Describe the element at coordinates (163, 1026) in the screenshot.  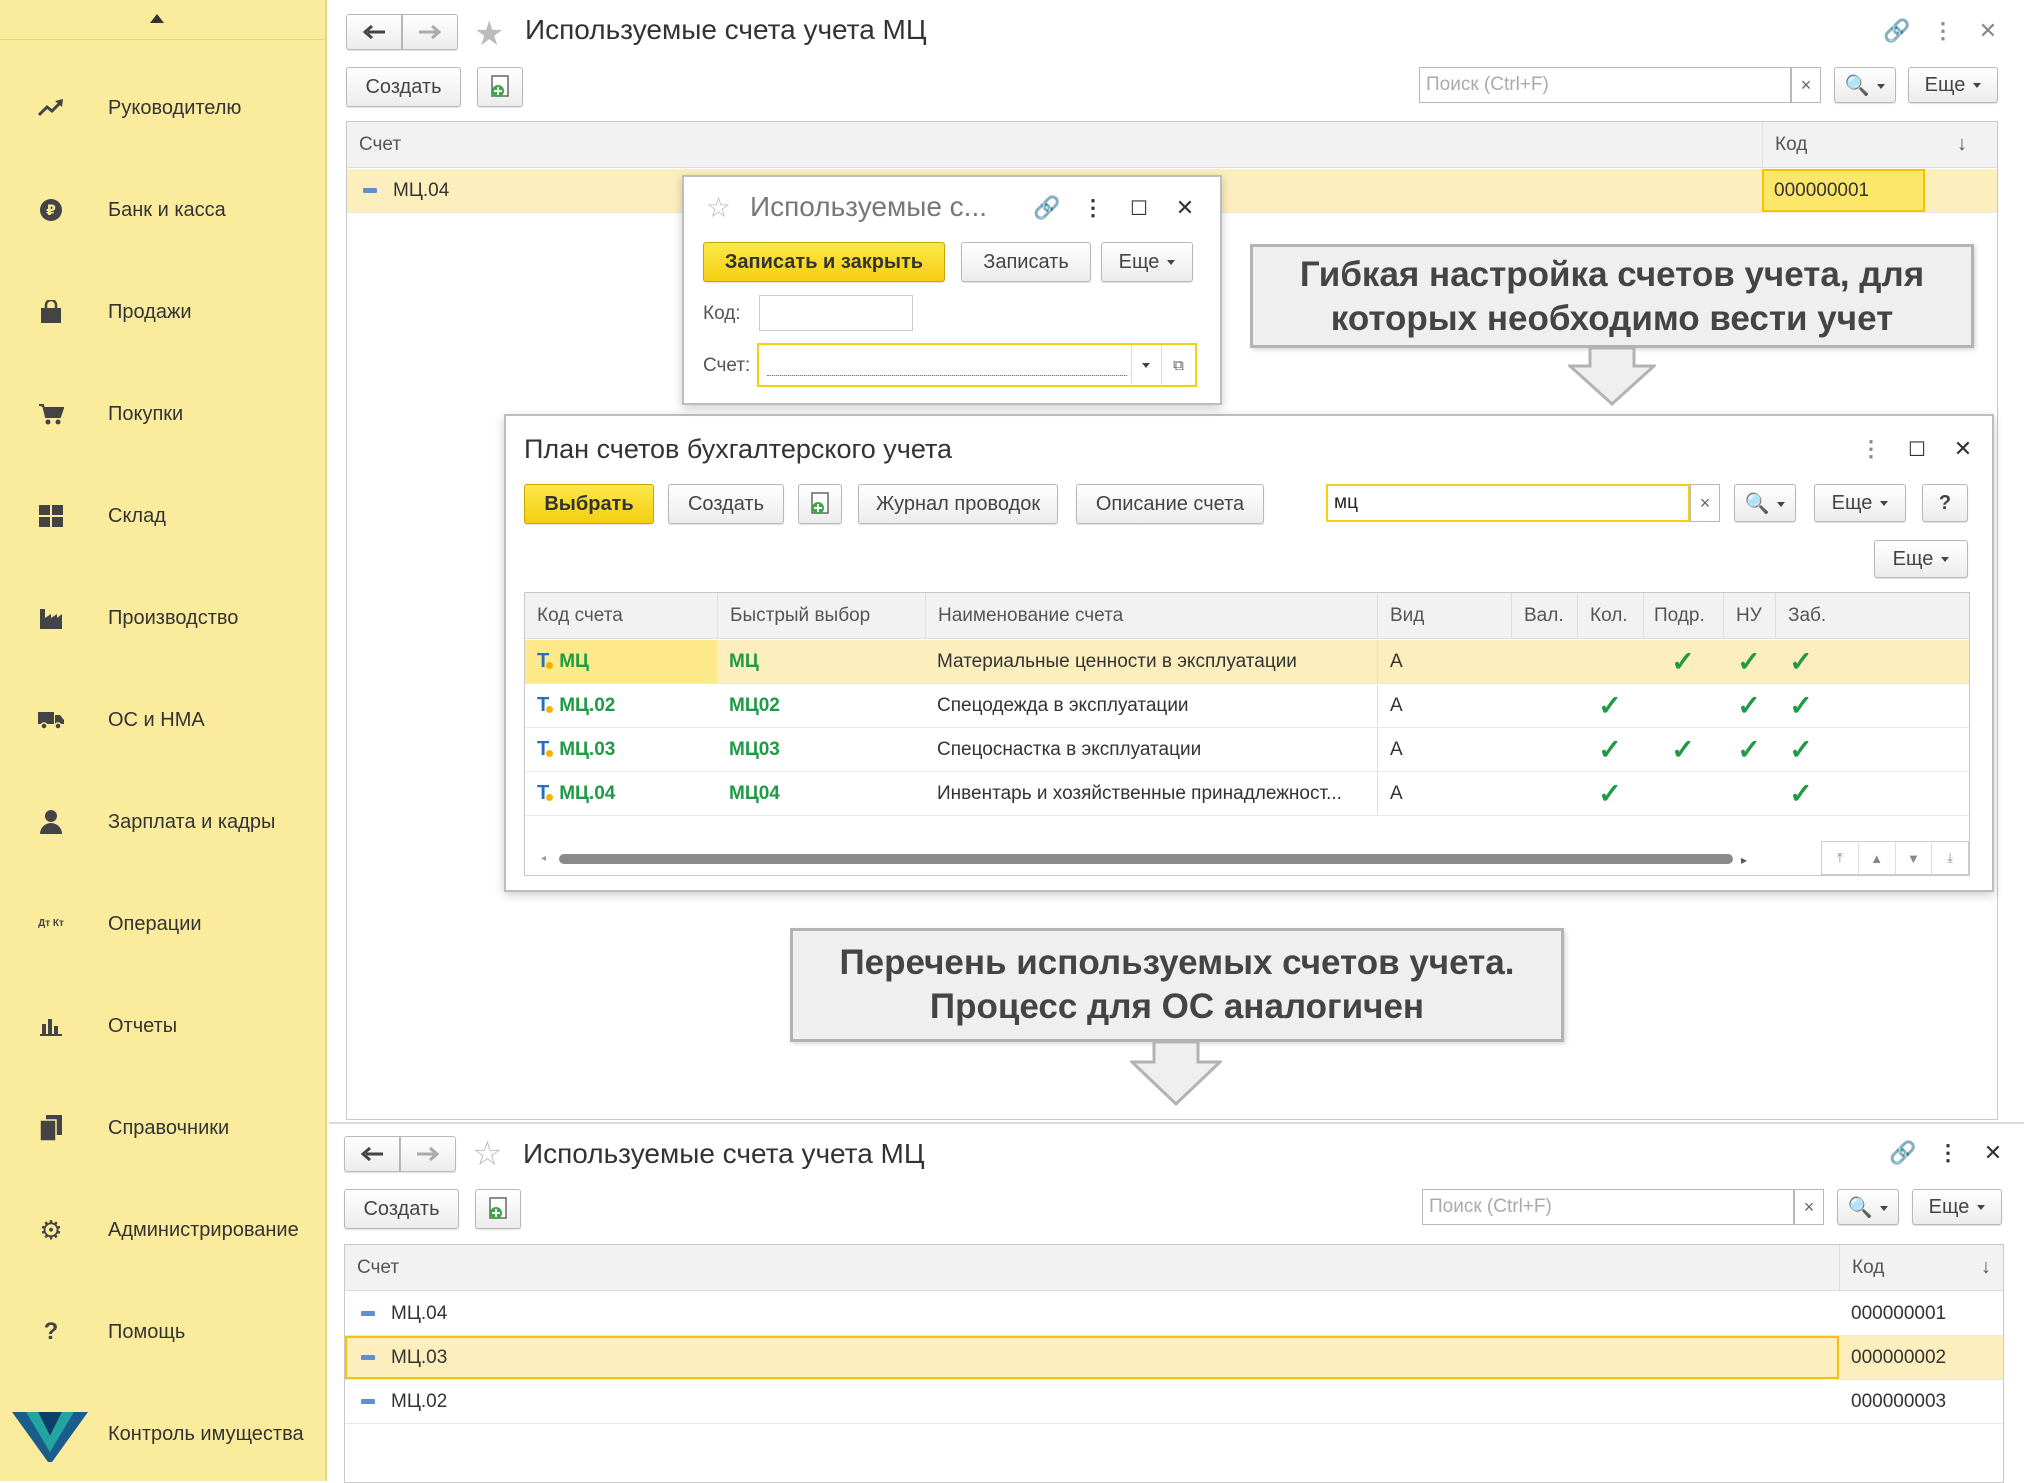
I see `sidebar-item-reports: Отчеты` at that location.